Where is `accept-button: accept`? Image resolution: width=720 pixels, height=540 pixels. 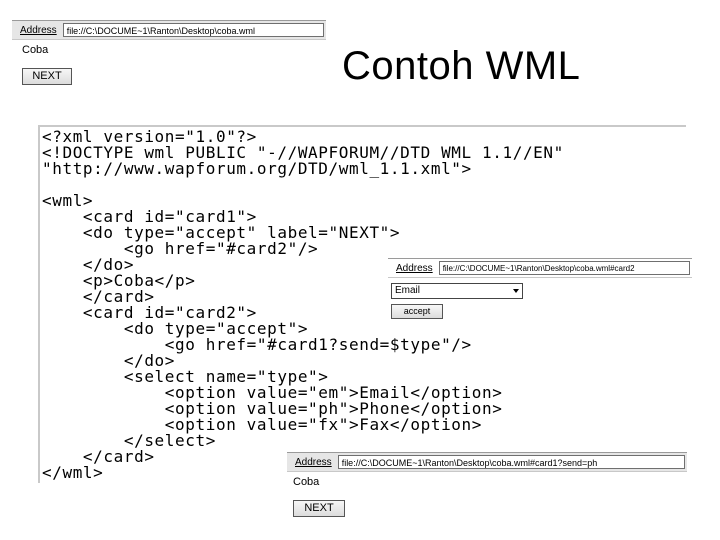
accept-button: accept is located at coordinates (417, 311).